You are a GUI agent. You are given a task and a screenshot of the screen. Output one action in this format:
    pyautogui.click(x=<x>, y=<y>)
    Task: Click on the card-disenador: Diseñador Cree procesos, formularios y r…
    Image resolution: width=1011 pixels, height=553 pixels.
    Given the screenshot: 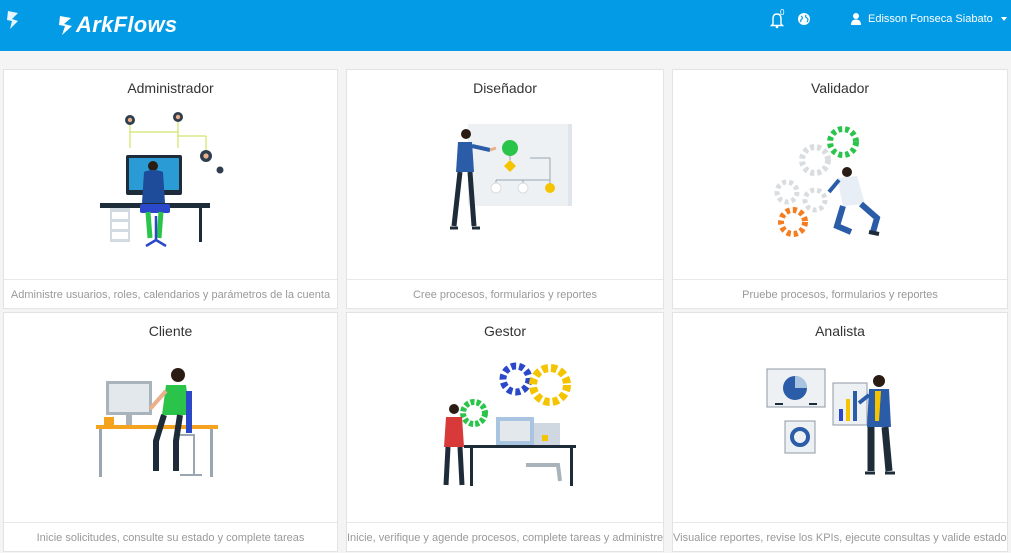 What is the action you would take?
    pyautogui.click(x=505, y=189)
    